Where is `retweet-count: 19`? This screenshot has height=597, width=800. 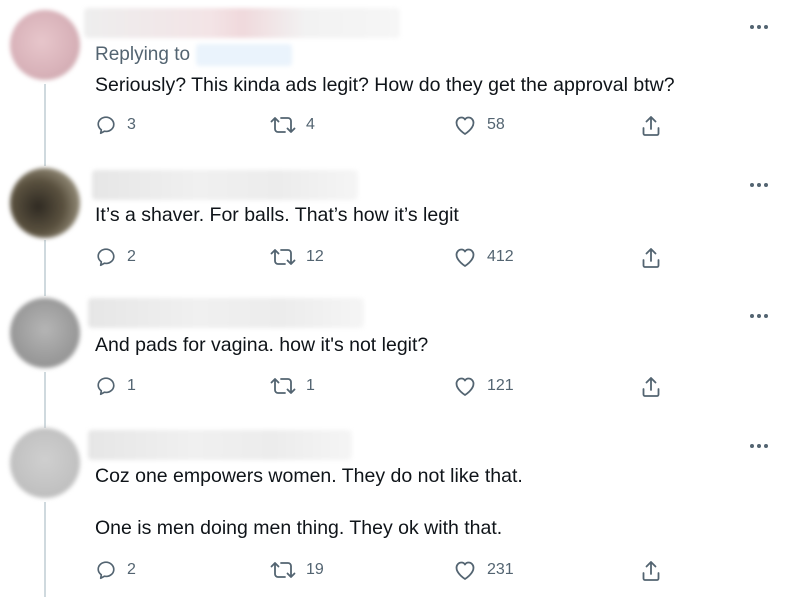
retweet-count: 19 is located at coordinates (315, 569).